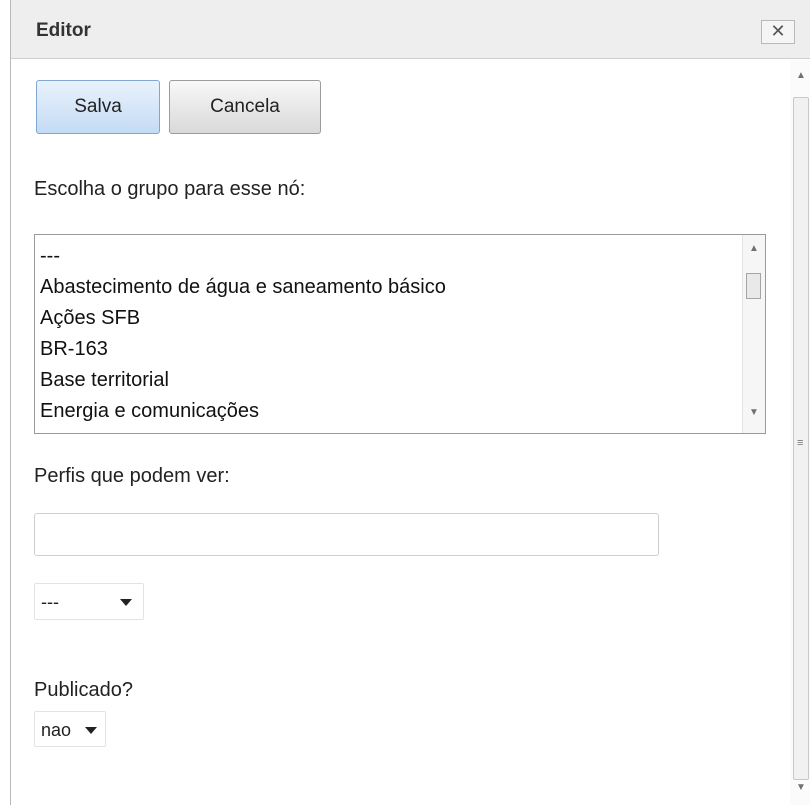 Image resolution: width=810 pixels, height=805 pixels. Describe the element at coordinates (753, 286) in the screenshot. I see `listbox-scroll-thumb` at that location.